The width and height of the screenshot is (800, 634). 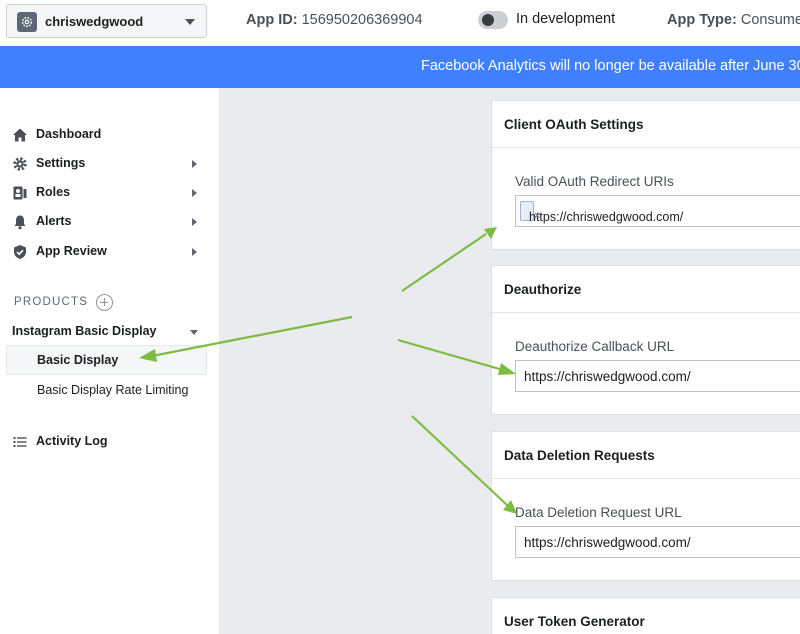 What do you see at coordinates (607, 542) in the screenshot?
I see `data-deletion-request-url-value: https://chriswedgwood.com/` at bounding box center [607, 542].